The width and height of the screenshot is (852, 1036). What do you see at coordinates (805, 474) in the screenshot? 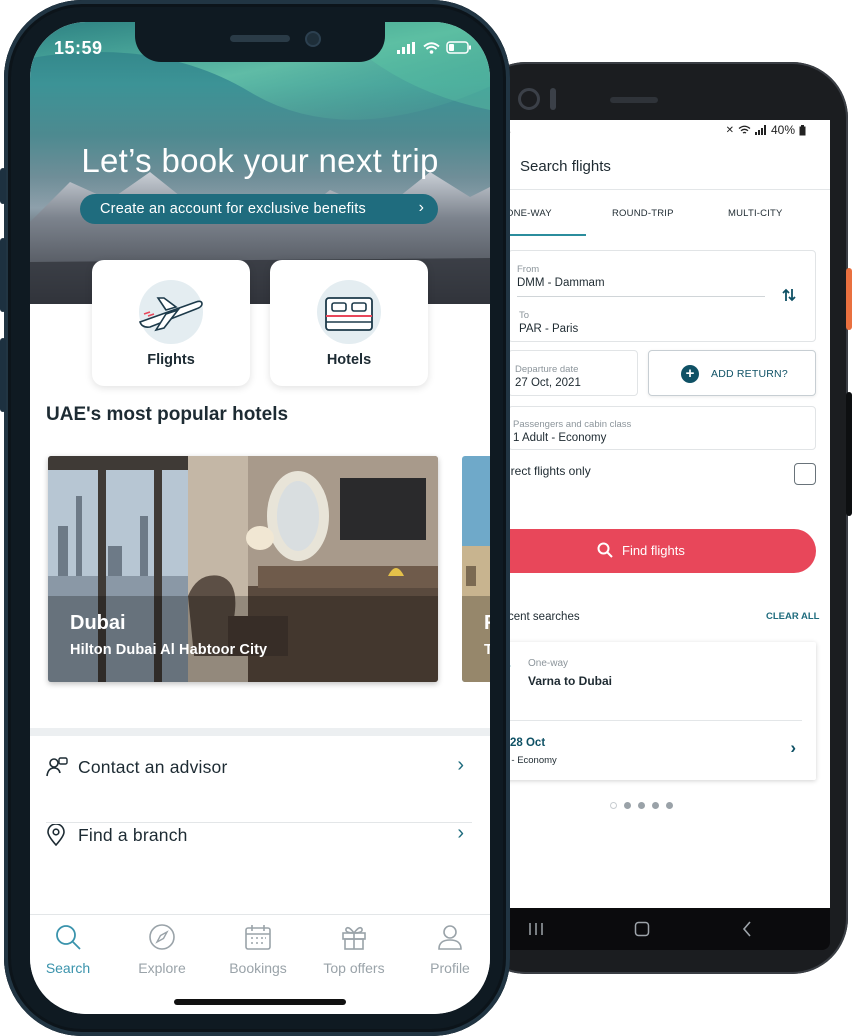
I see `direct-flights-checkbox` at bounding box center [805, 474].